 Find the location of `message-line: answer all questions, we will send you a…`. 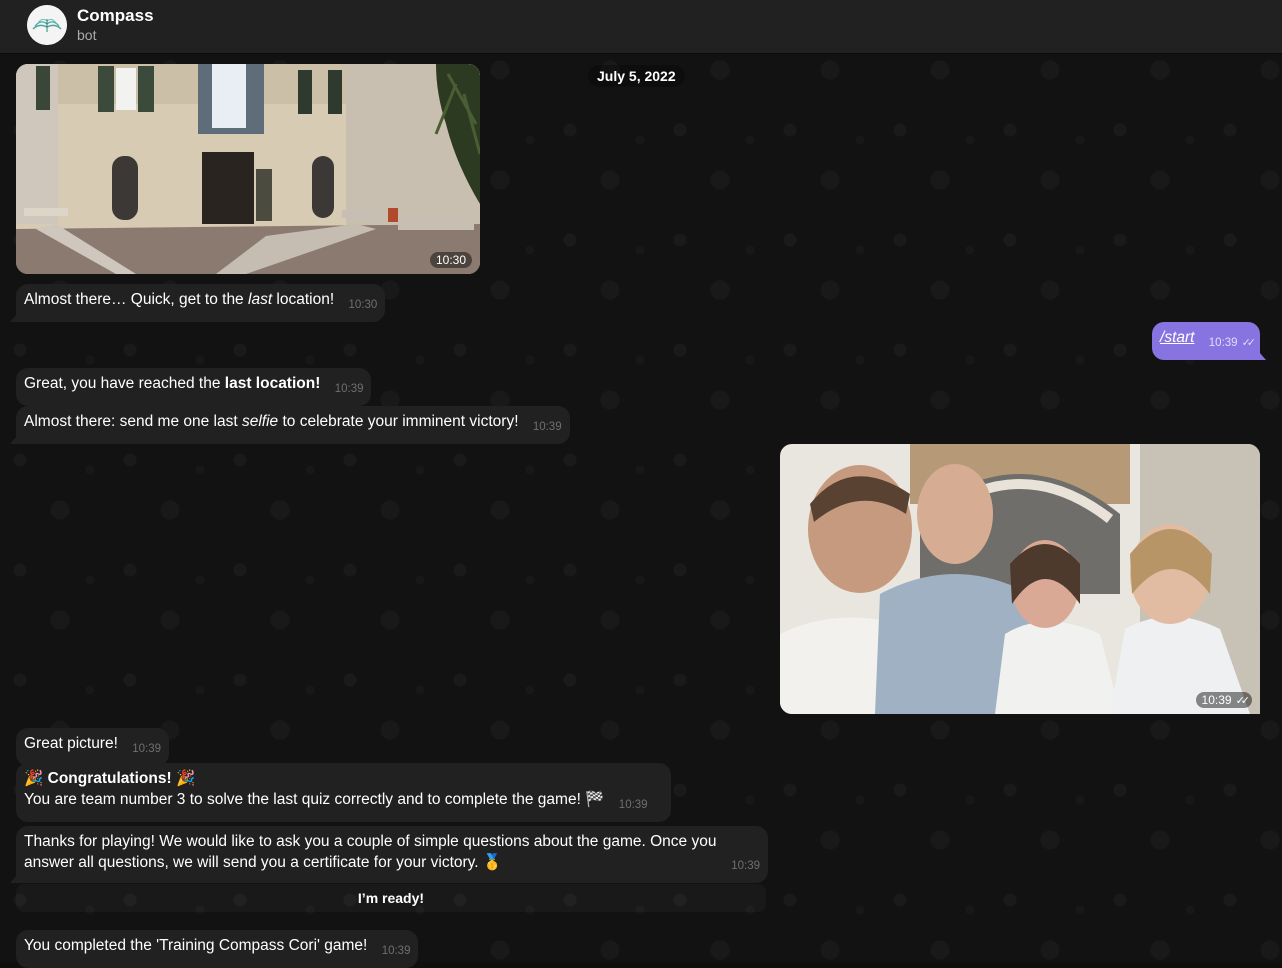

message-line: answer all questions, we will send you a… is located at coordinates (263, 862).